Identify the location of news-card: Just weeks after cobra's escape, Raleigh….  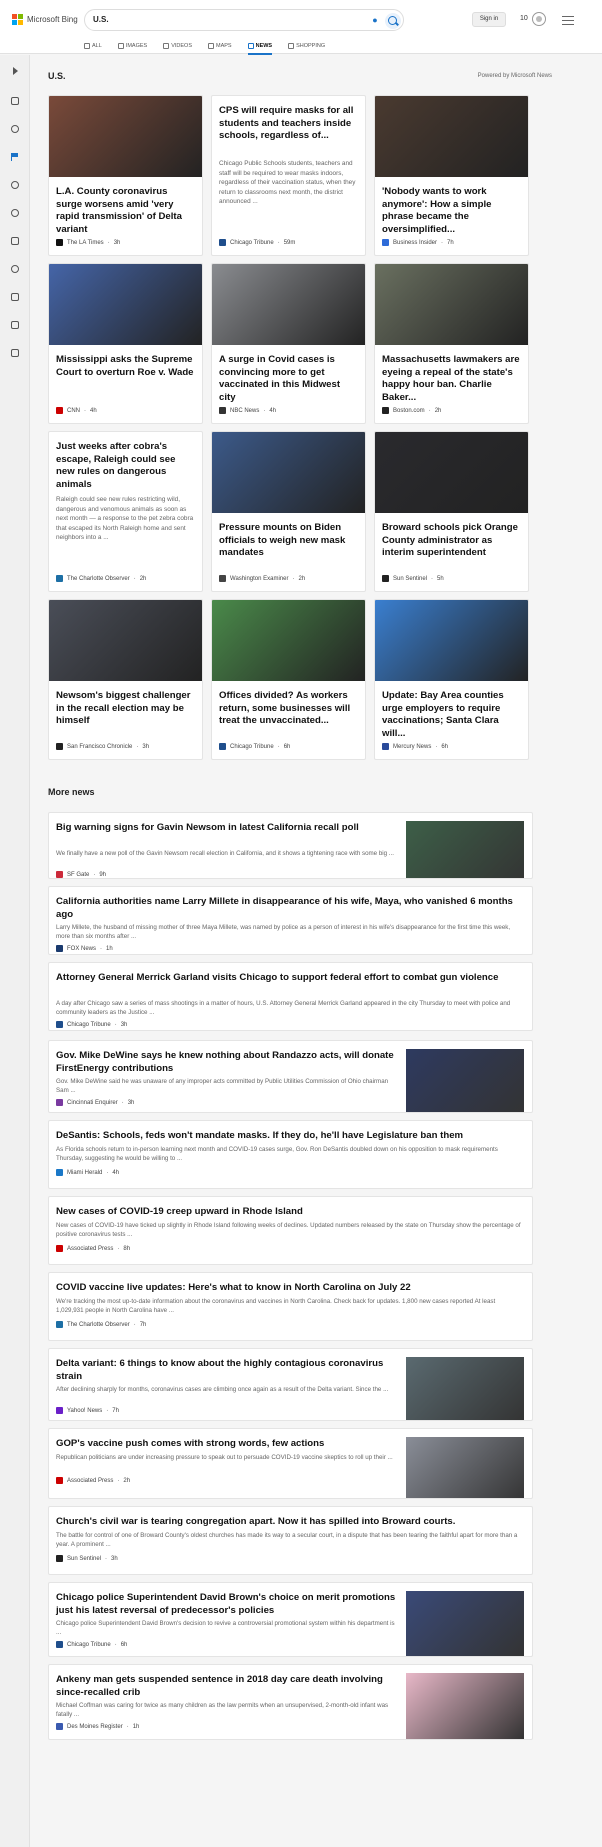
(125, 511).